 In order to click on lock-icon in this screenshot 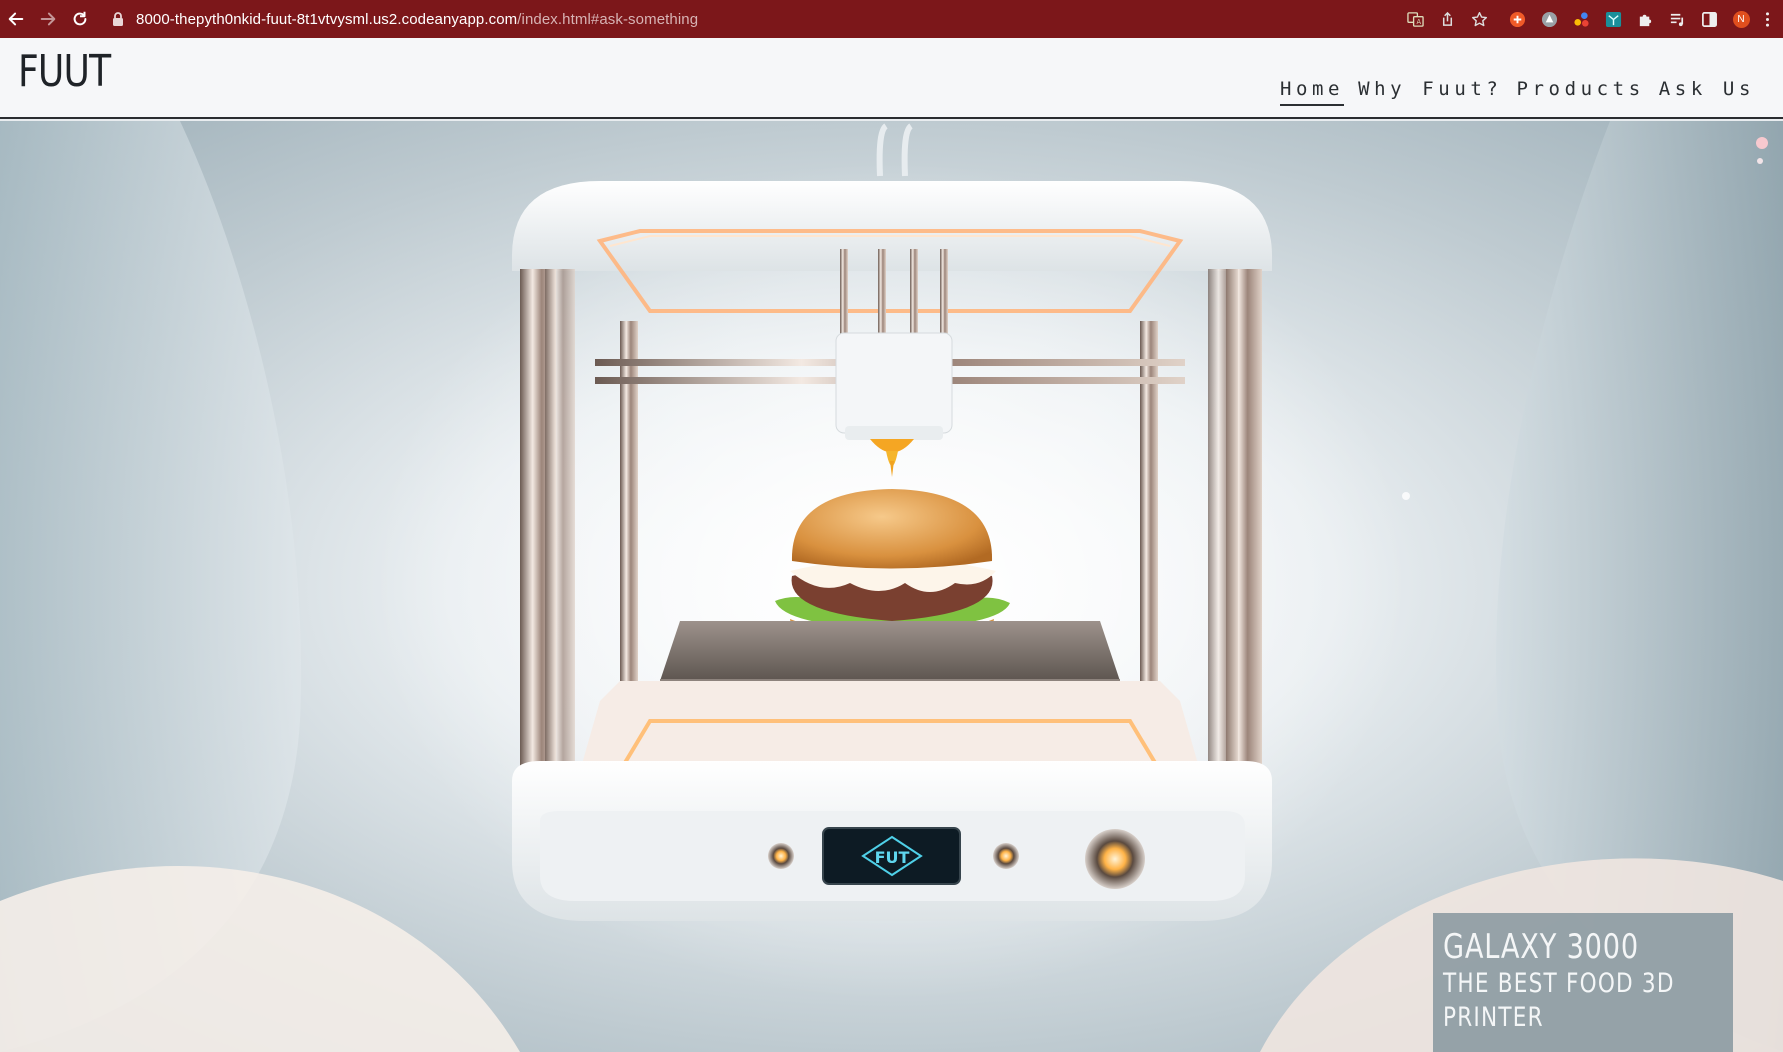, I will do `click(118, 19)`.